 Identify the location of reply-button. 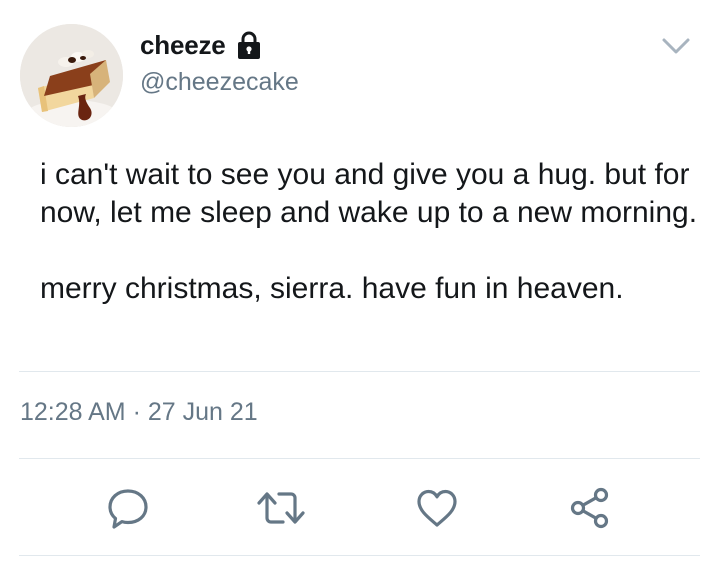
(128, 508).